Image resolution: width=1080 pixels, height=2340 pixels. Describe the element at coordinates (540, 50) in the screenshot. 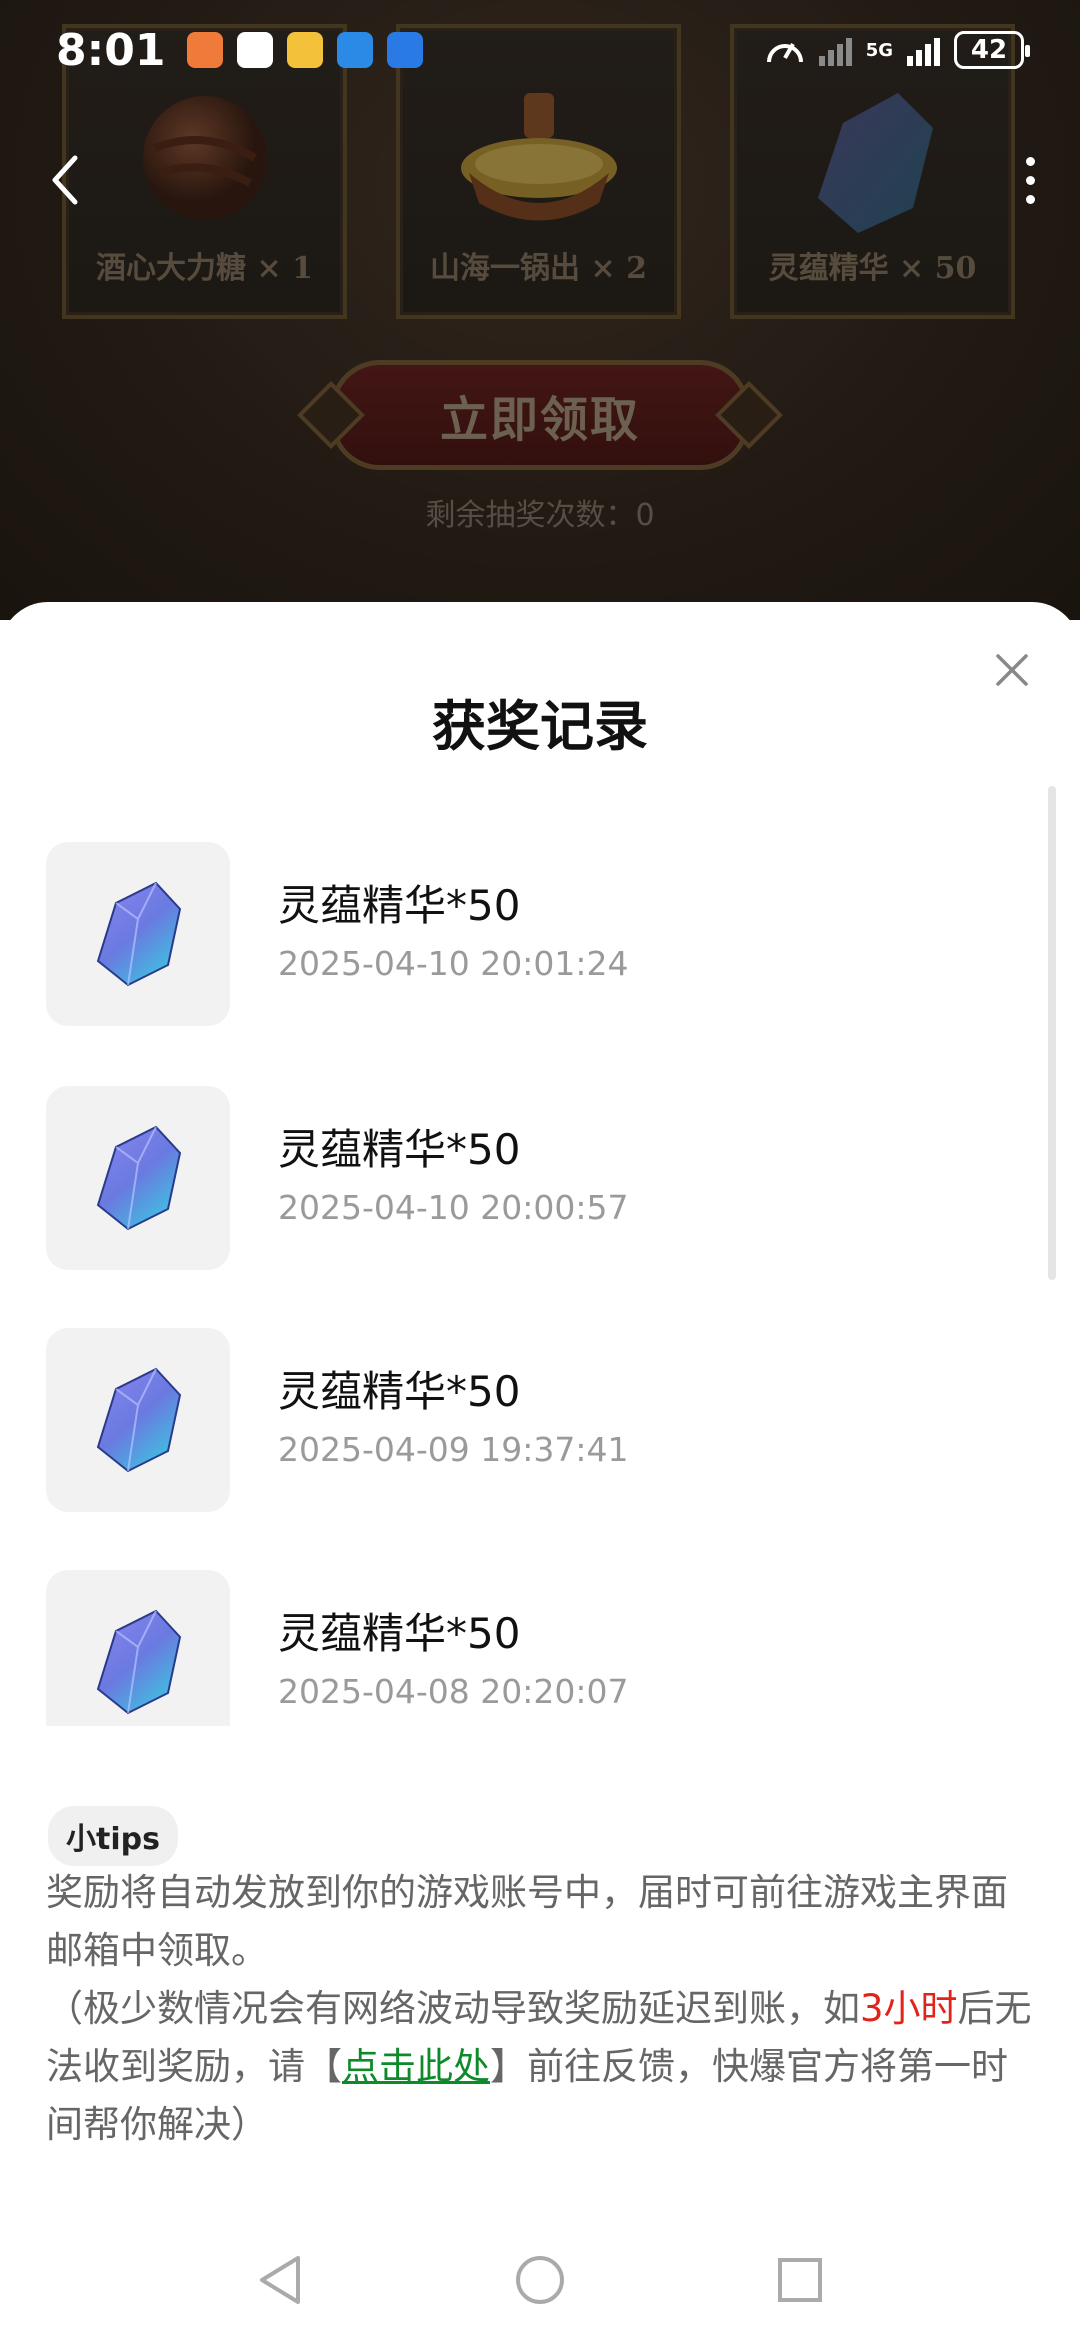

I see `status-bar: 8:01 5G 42` at that location.